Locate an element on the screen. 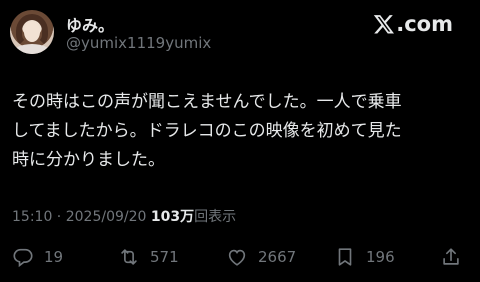  view-count: 103万 is located at coordinates (172, 217).